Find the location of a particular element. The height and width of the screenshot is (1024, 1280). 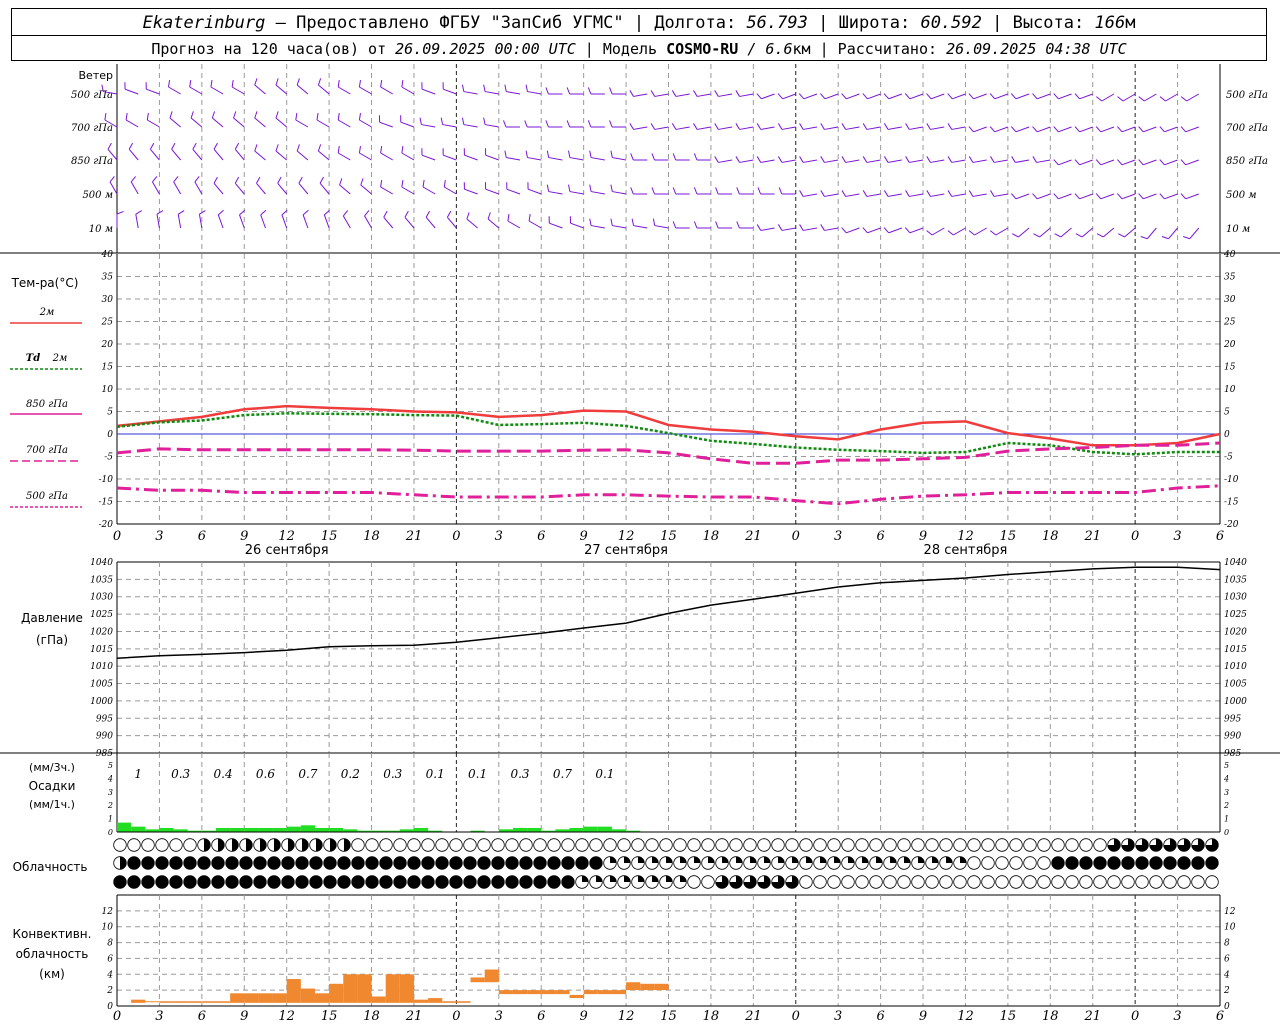

pressure-ytick-left: 1015 is located at coordinates (101, 650).